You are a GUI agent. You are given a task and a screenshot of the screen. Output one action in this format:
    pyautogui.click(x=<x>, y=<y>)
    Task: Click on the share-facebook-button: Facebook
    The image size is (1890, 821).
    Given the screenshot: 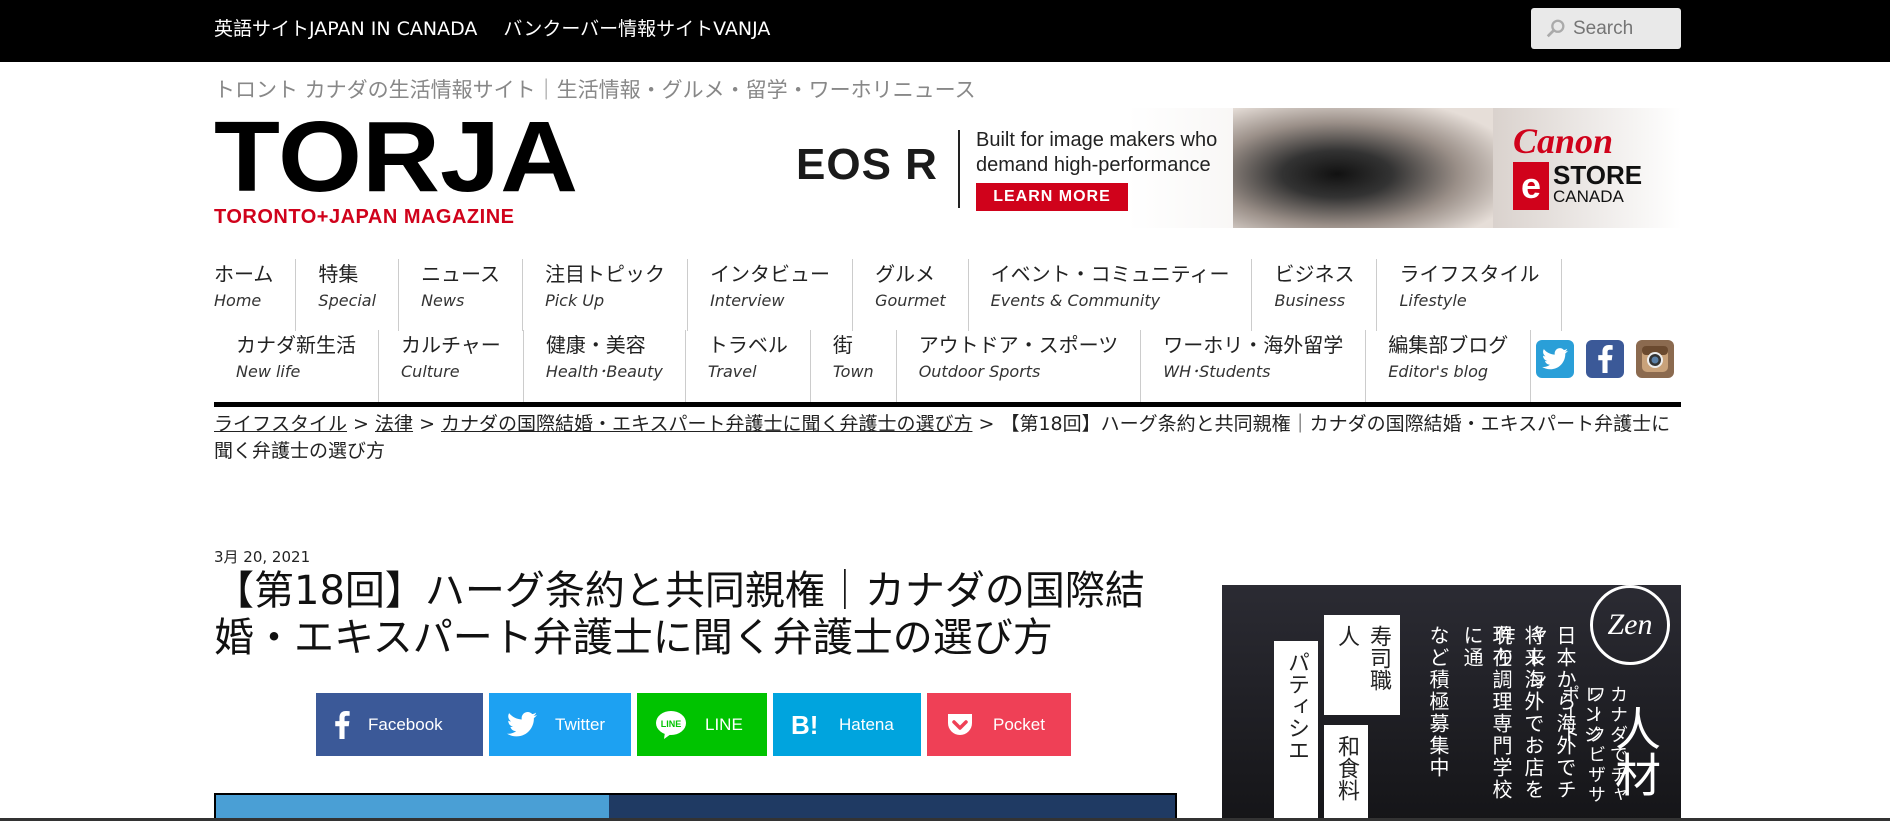 What is the action you would take?
    pyautogui.click(x=399, y=724)
    